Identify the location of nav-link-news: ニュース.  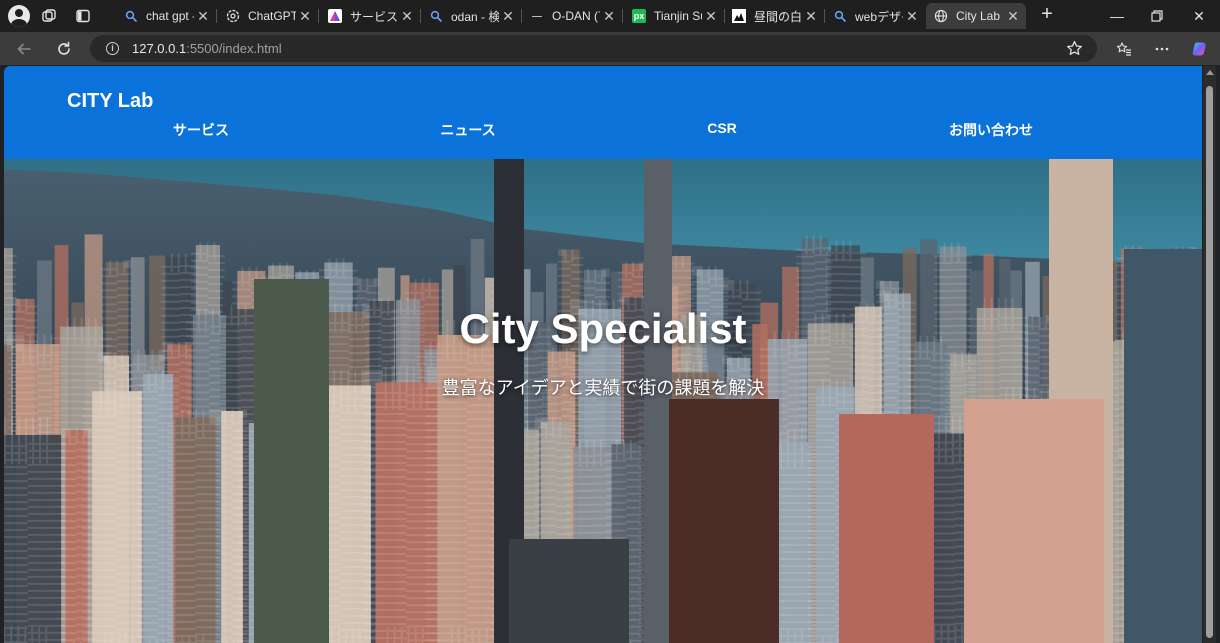
(467, 130).